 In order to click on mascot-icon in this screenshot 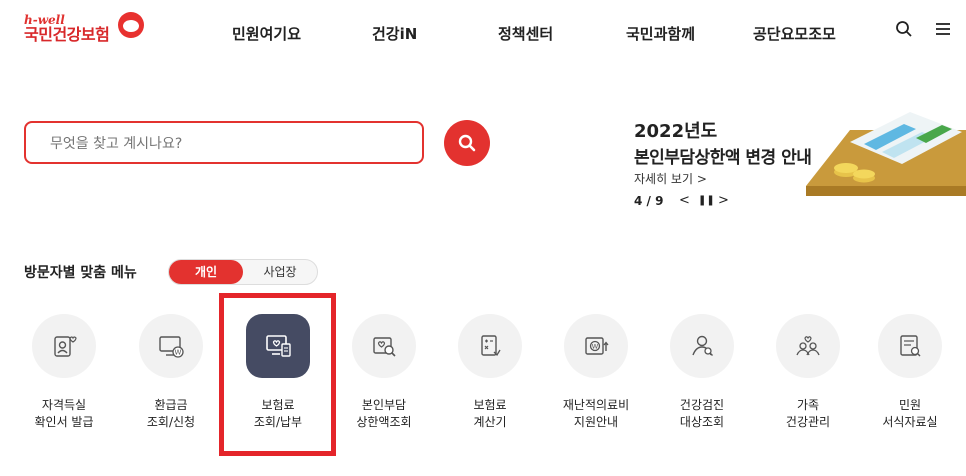, I will do `click(131, 25)`.